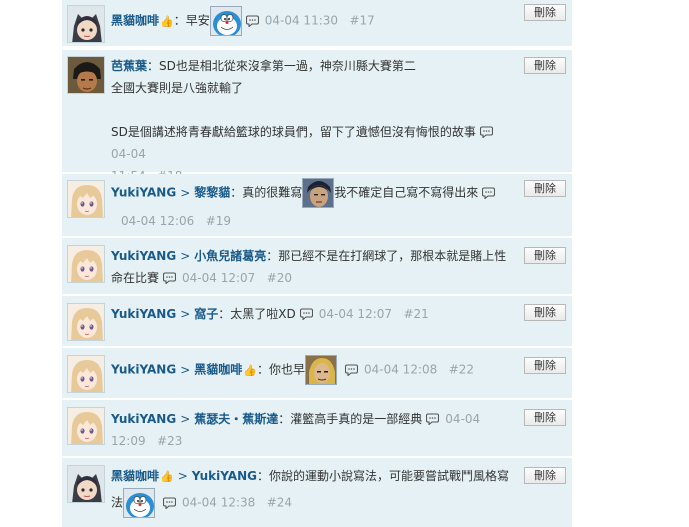  I want to click on comment-text: 我不確定自己寫不寫得出來, so click(406, 192).